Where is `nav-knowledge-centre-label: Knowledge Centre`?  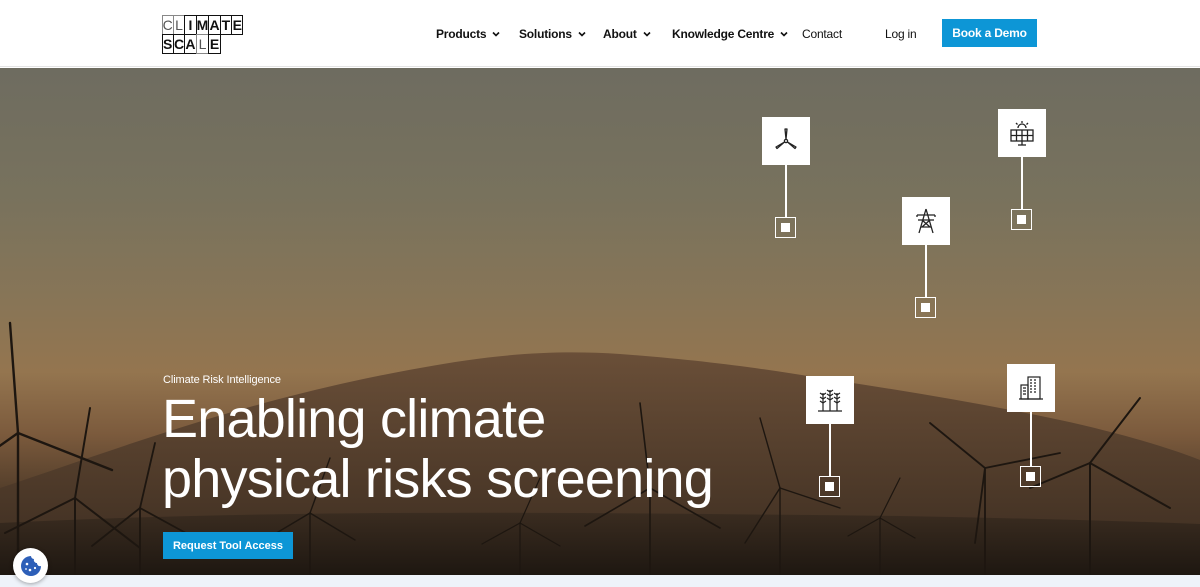
nav-knowledge-centre-label: Knowledge Centre is located at coordinates (723, 33).